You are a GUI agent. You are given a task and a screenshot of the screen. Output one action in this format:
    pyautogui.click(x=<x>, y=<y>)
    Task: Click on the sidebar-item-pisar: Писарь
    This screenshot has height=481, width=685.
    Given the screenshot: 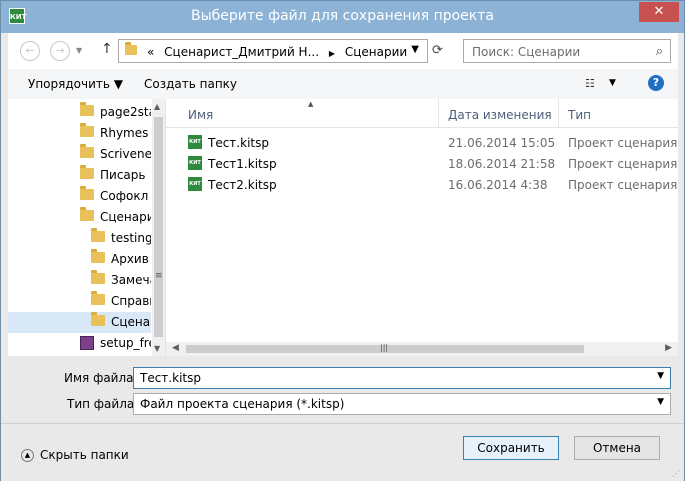 What is the action you would take?
    pyautogui.click(x=79, y=175)
    